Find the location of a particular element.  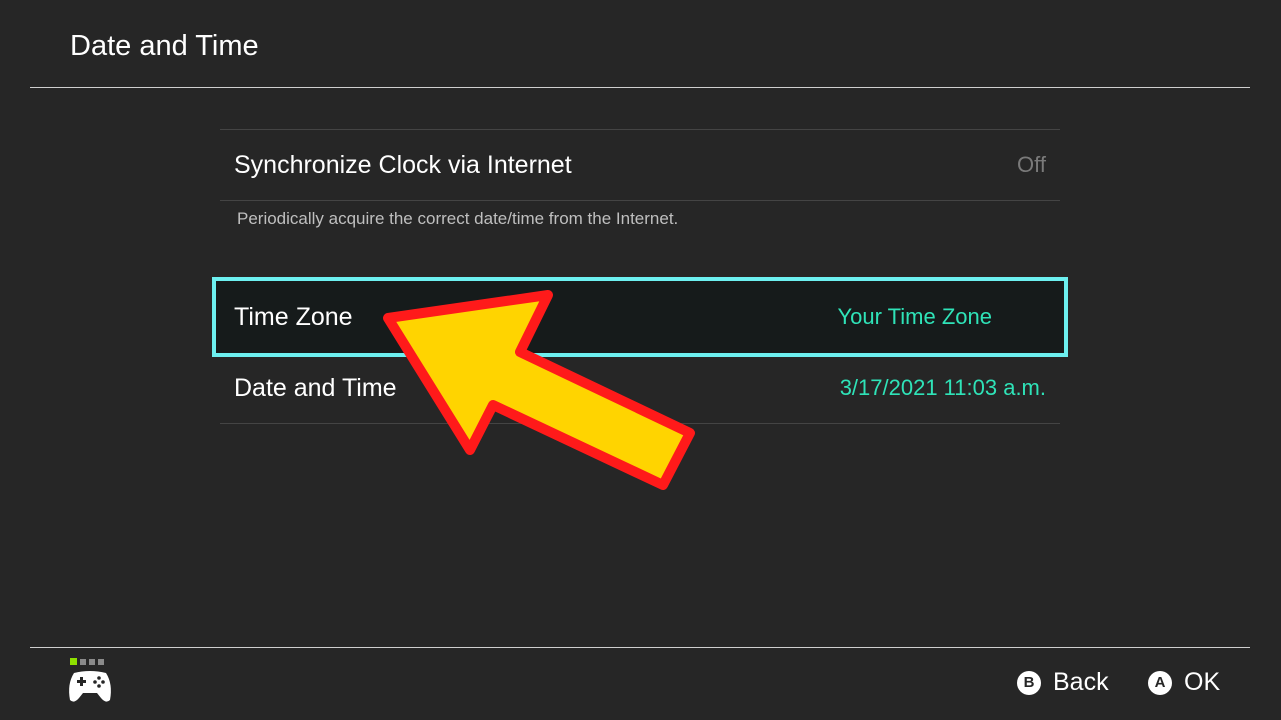

time-zone-row: Time Zone Your Time Zone is located at coordinates (640, 317).